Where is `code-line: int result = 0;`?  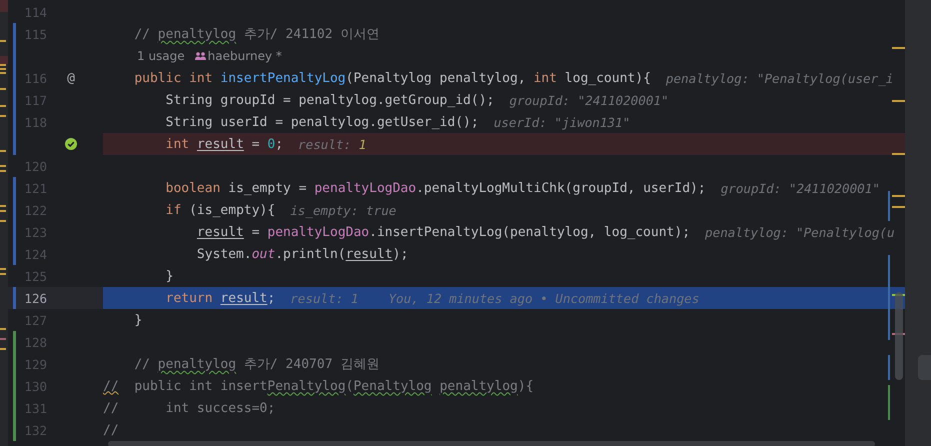 code-line: int result = 0; is located at coordinates (224, 144).